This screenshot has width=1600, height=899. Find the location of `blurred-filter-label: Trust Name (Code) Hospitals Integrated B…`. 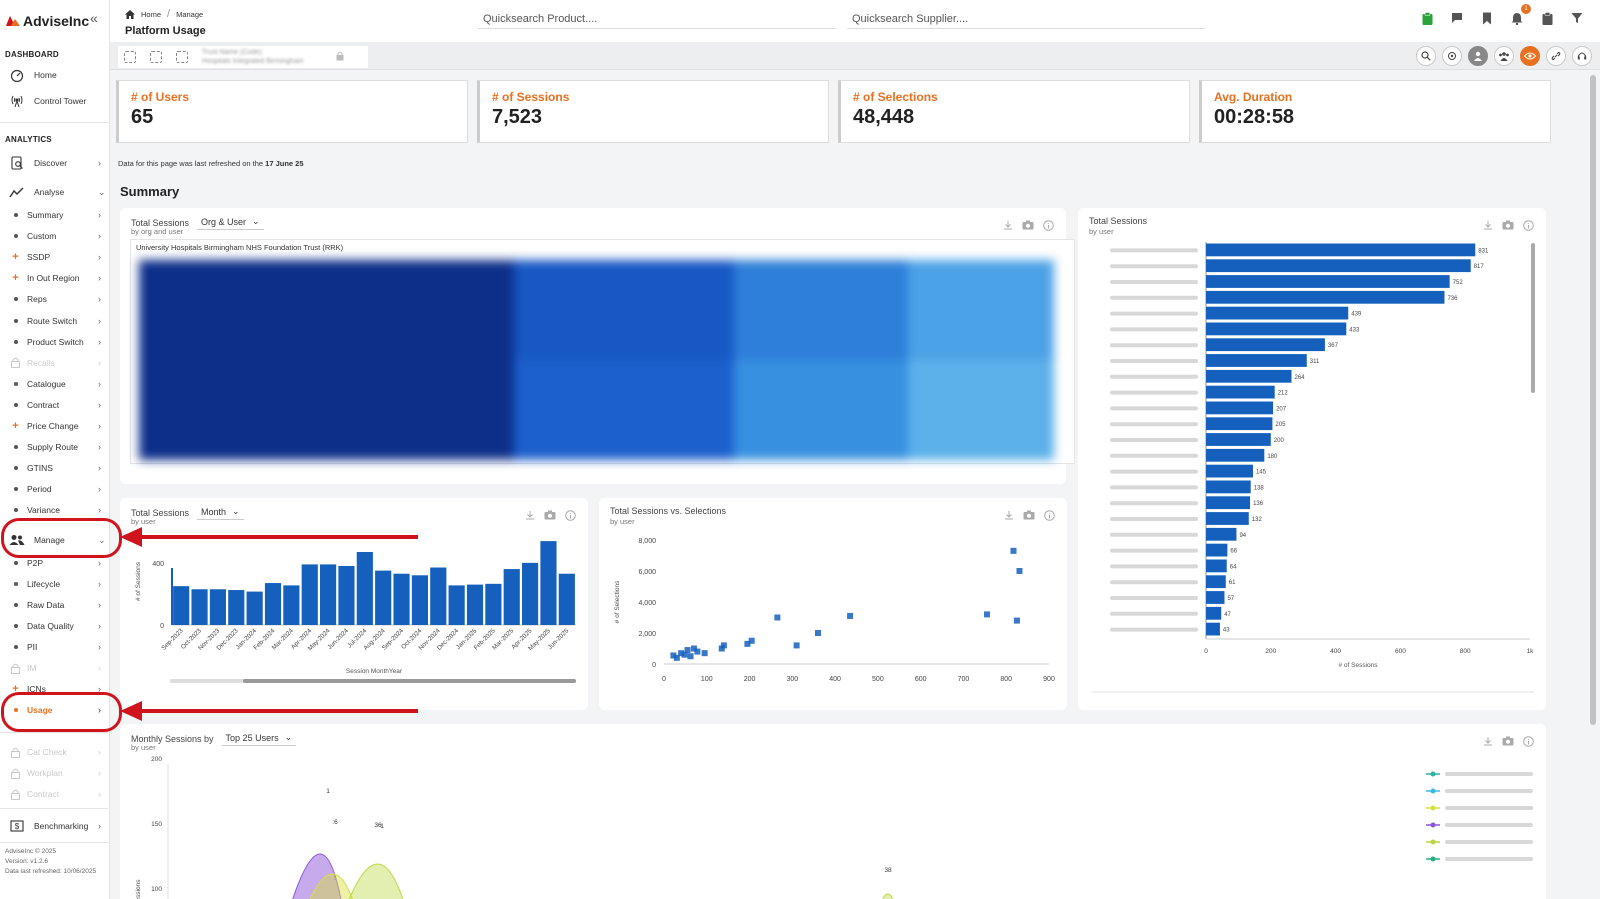

blurred-filter-label: Trust Name (Code) Hospitals Integrated B… is located at coordinates (253, 57).